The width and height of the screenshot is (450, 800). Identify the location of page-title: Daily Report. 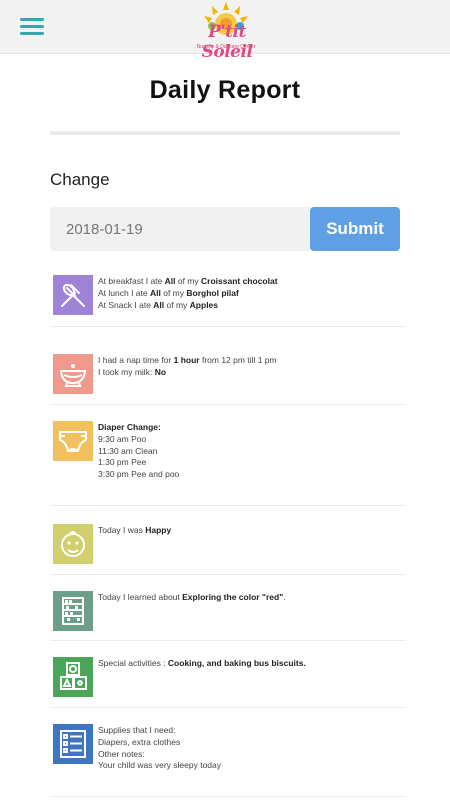
(225, 90).